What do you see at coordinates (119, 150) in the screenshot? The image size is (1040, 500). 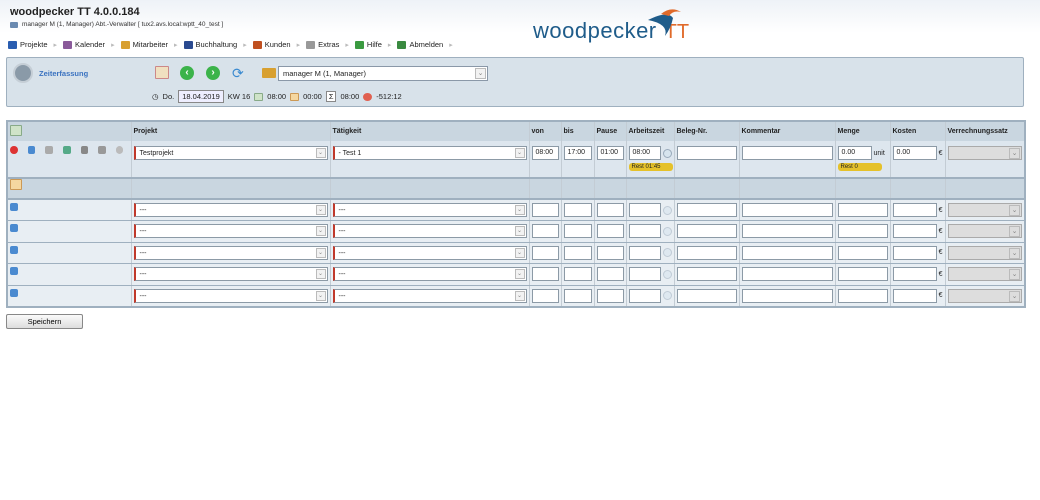 I see `search-icon` at bounding box center [119, 150].